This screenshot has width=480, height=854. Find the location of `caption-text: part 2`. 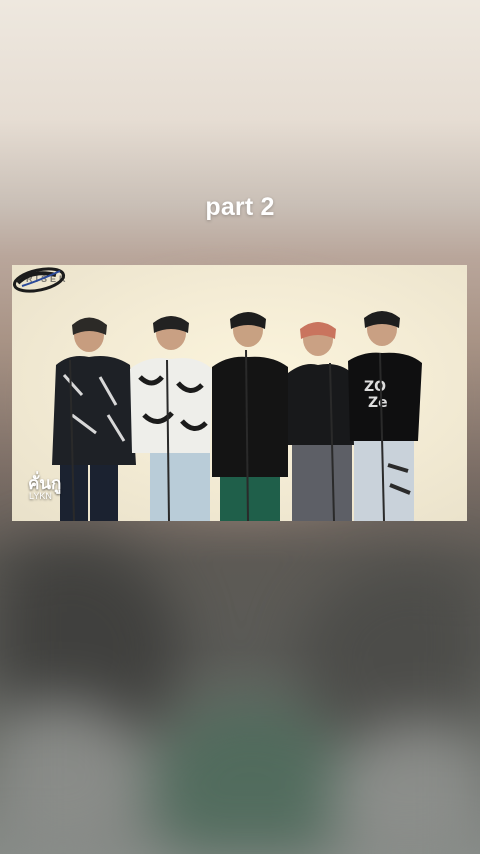

caption-text: part 2 is located at coordinates (240, 207).